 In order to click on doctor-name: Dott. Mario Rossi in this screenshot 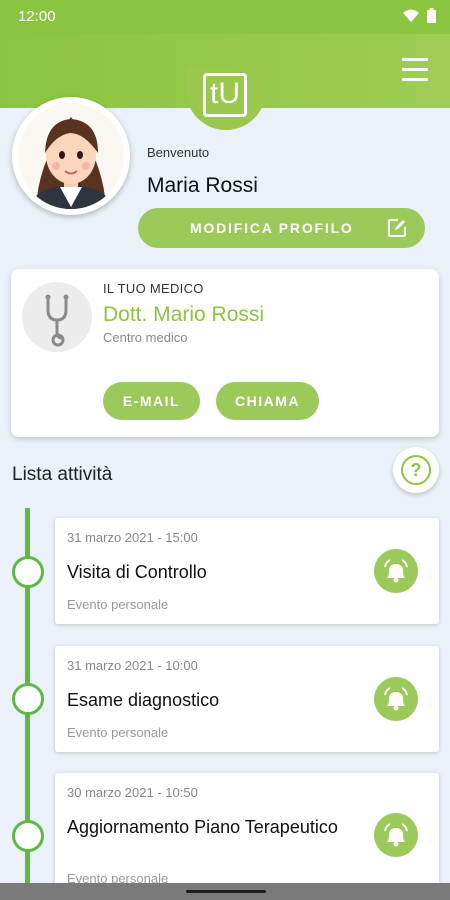, I will do `click(184, 314)`.